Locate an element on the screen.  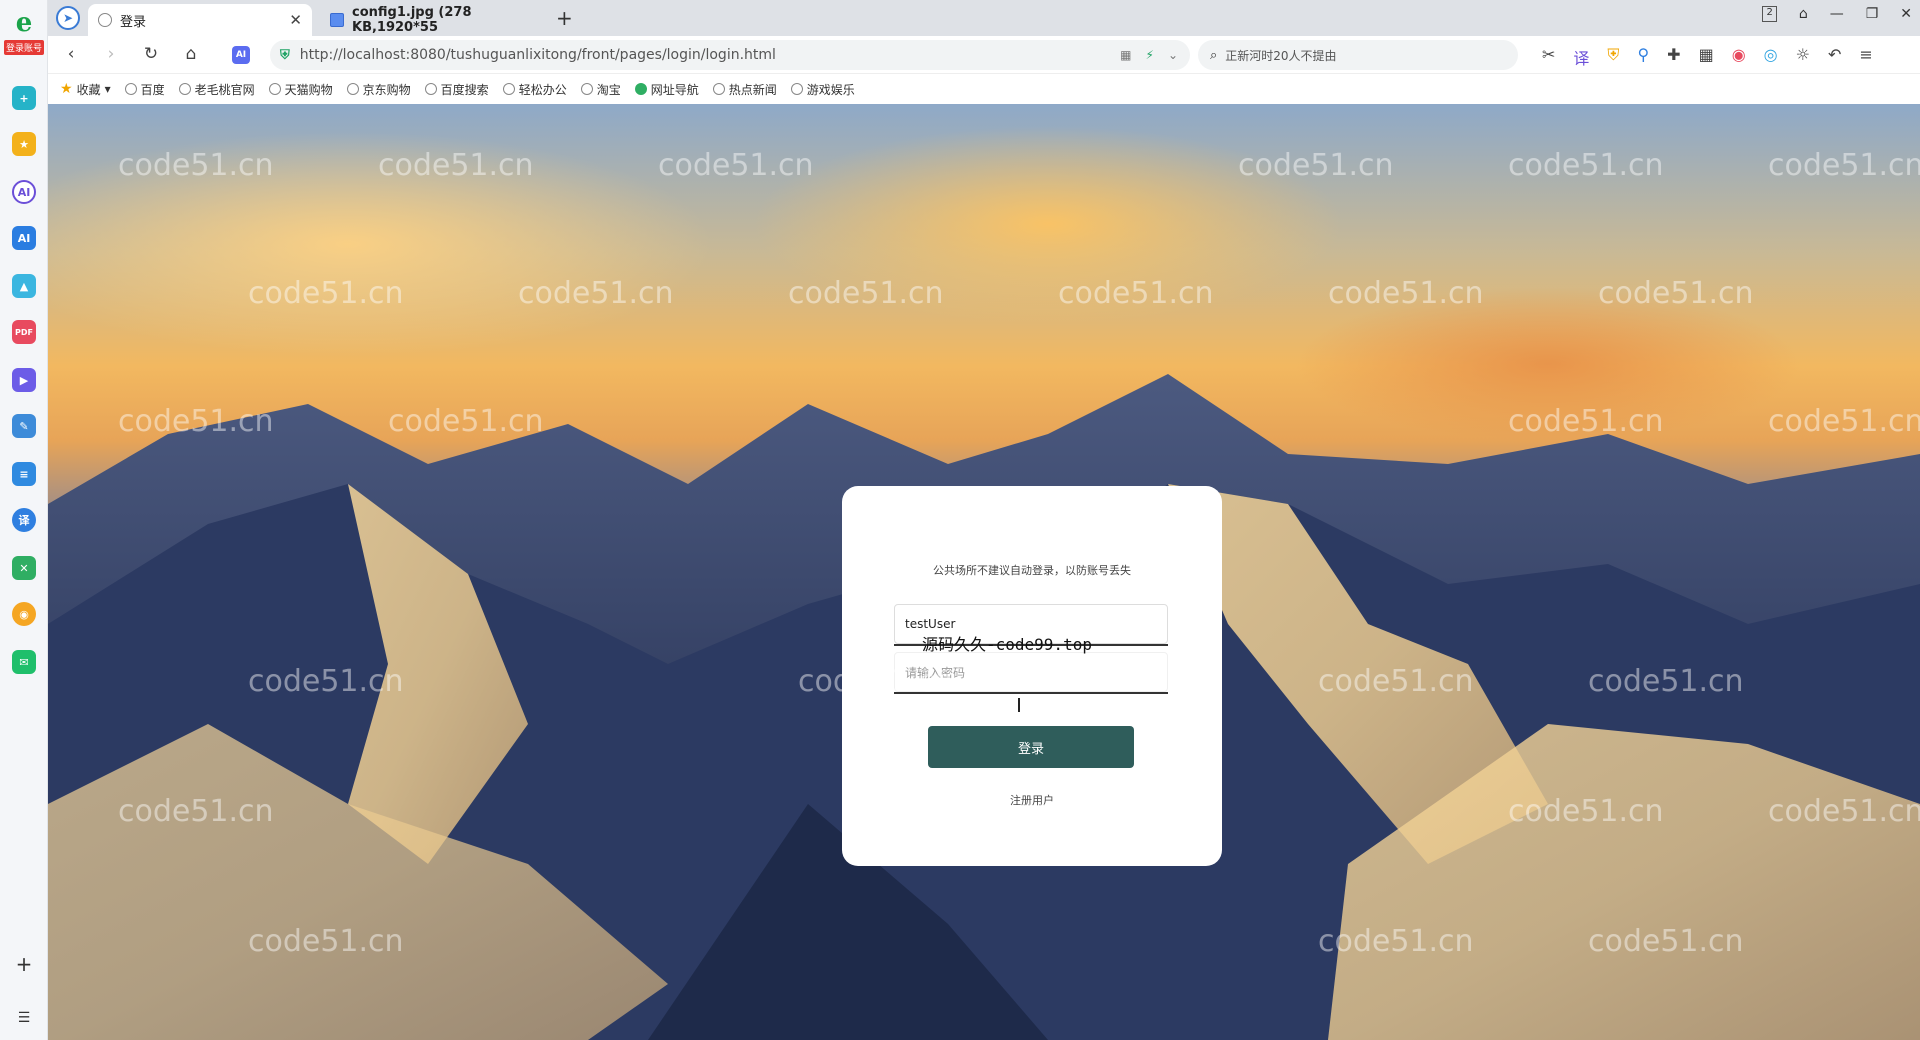
extension-icons: ✂ 译 ⛨ ⚲ ✚ ▦ ◉ ◎ ☼ ↶ ≡ is located at coordinates (1707, 57).